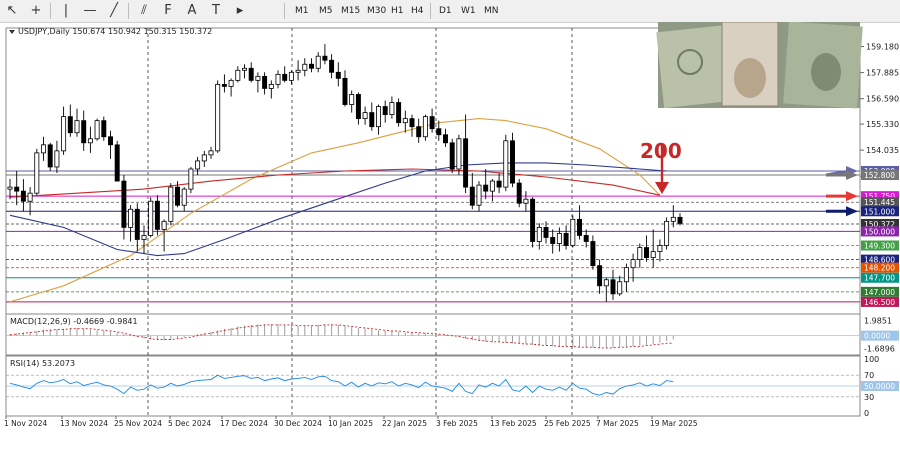  What do you see at coordinates (879, 302) in the screenshot?
I see `level-price-label: 146.500` at bounding box center [879, 302].